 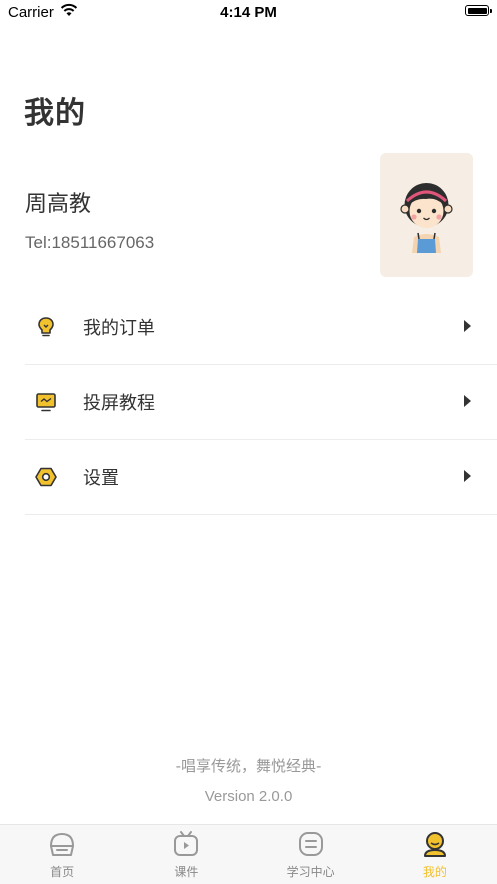 I want to click on tab-bar: 首页 课件 学习中心 我的, so click(x=248, y=854).